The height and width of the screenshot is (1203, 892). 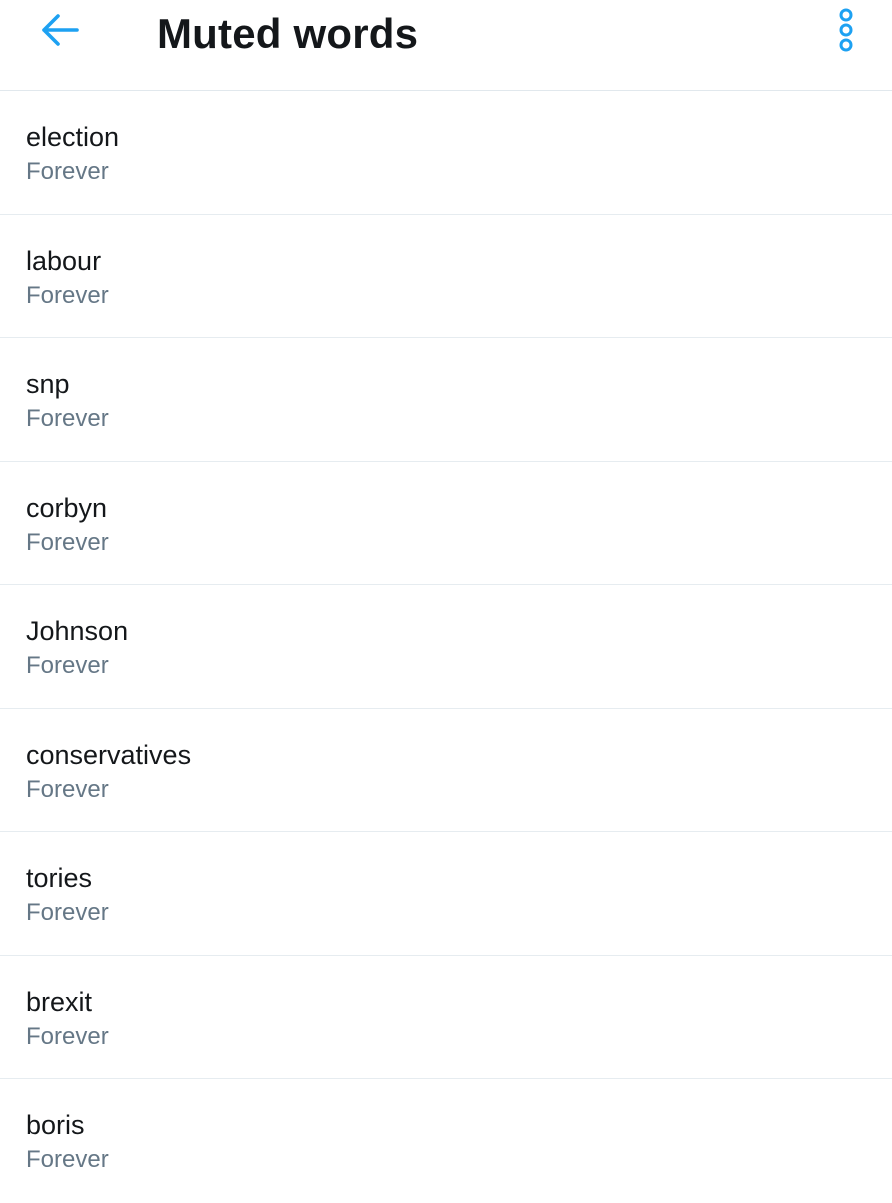 I want to click on muted-word-item-corbyn: corbyn Forever, so click(x=446, y=523).